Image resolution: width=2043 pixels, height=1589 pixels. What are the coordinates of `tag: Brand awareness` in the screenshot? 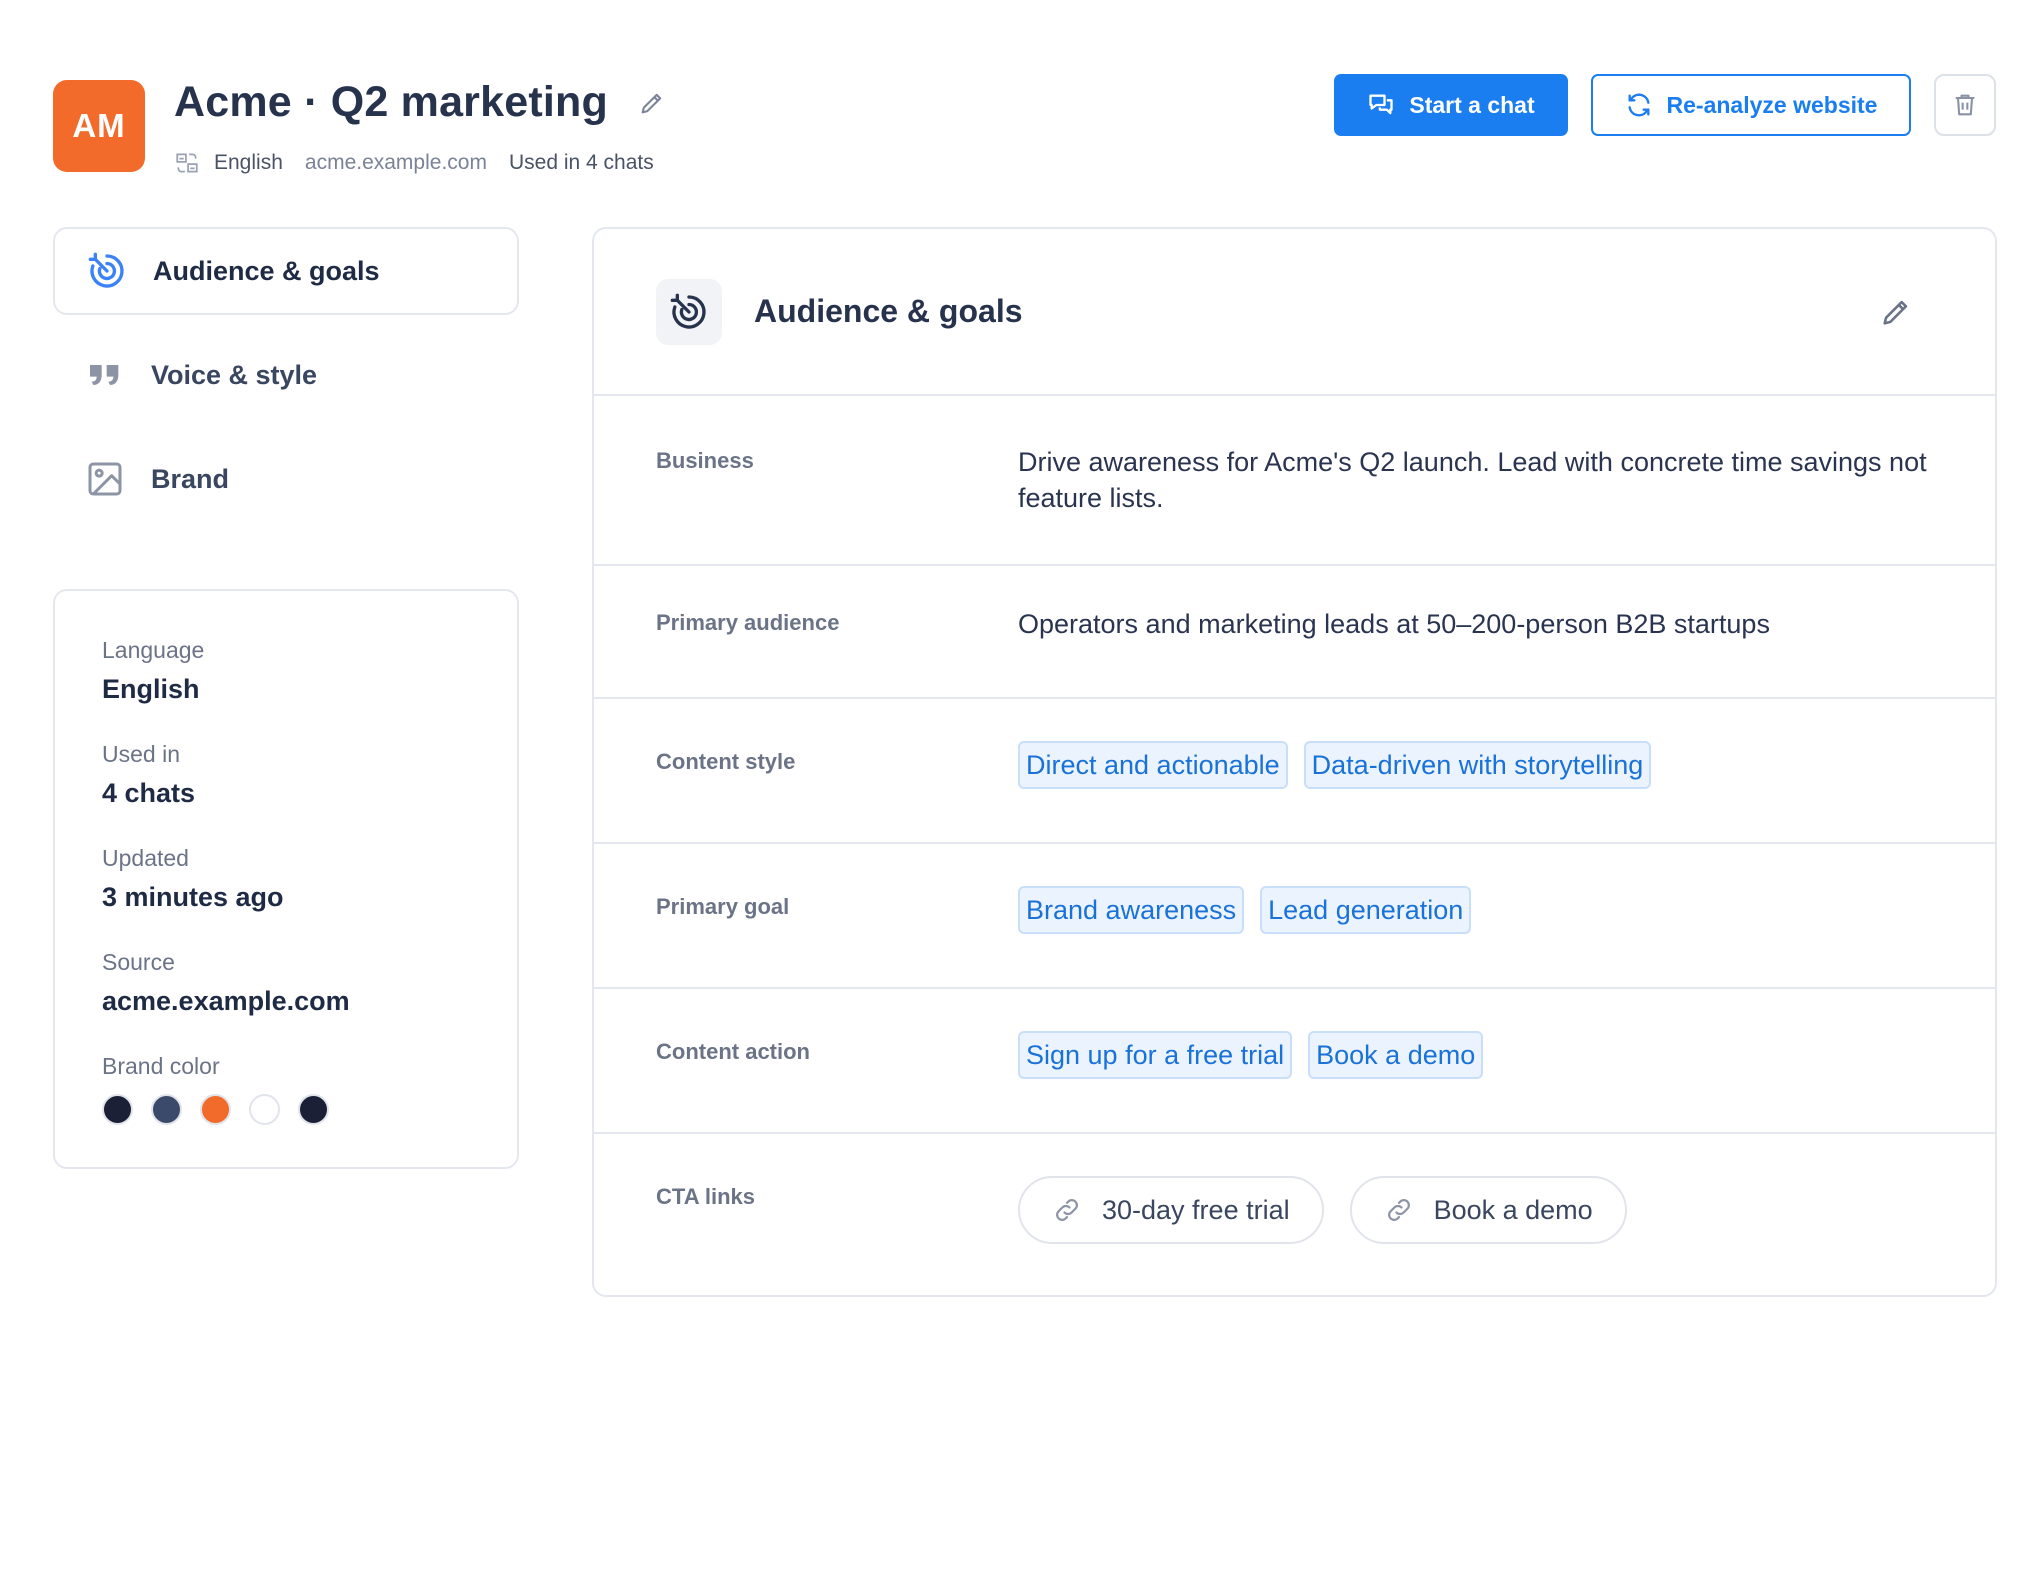 It's located at (1131, 910).